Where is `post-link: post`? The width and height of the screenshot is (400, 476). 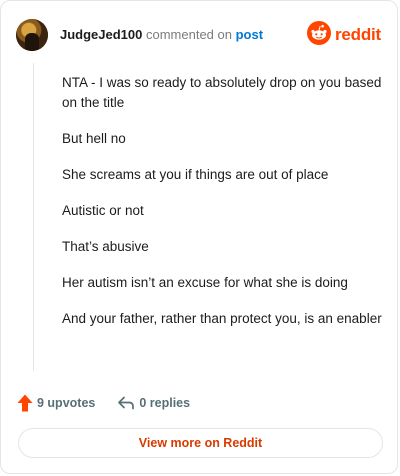
post-link: post is located at coordinates (249, 34).